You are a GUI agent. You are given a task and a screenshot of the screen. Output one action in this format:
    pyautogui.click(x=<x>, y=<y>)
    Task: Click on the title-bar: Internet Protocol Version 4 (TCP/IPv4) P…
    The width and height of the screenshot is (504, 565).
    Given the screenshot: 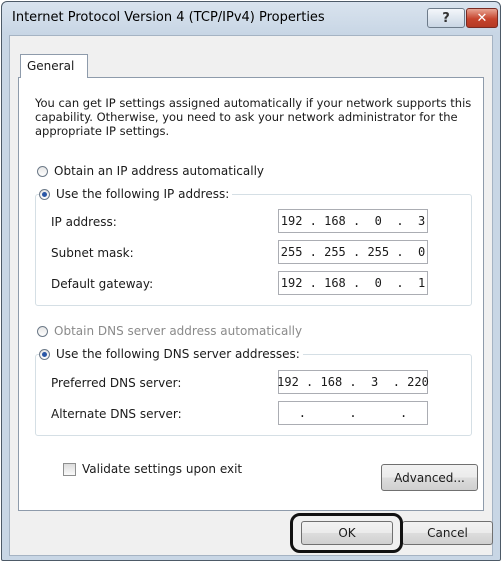 What is the action you would take?
    pyautogui.click(x=251, y=18)
    